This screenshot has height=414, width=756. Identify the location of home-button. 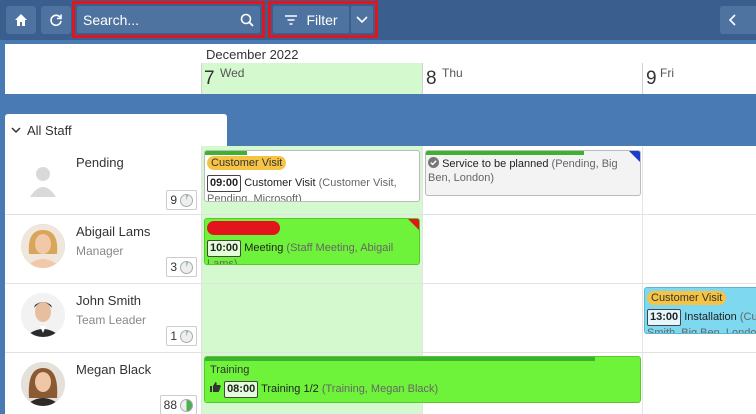
(21, 20).